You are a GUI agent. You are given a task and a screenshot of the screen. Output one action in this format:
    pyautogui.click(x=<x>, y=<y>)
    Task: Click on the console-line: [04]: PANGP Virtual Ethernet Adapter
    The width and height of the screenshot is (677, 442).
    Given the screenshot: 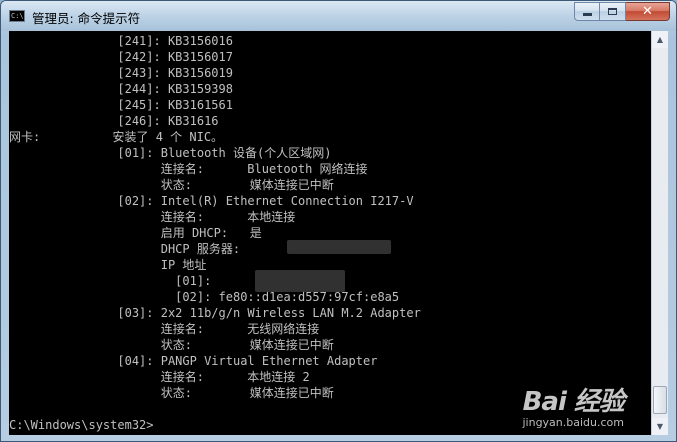 What is the action you would take?
    pyautogui.click(x=193, y=361)
    